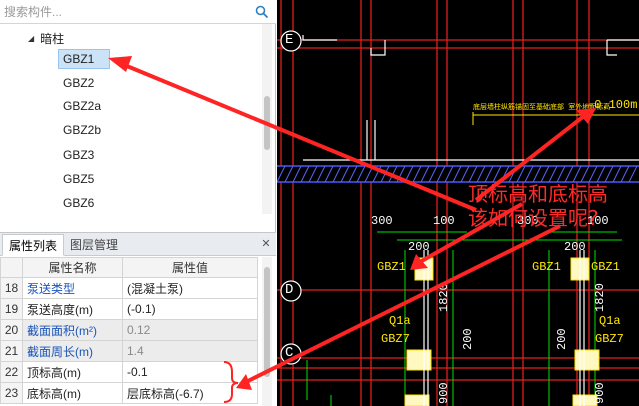 The width and height of the screenshot is (639, 406). I want to click on tree-item-gbz2: GBZ2, so click(84, 83).